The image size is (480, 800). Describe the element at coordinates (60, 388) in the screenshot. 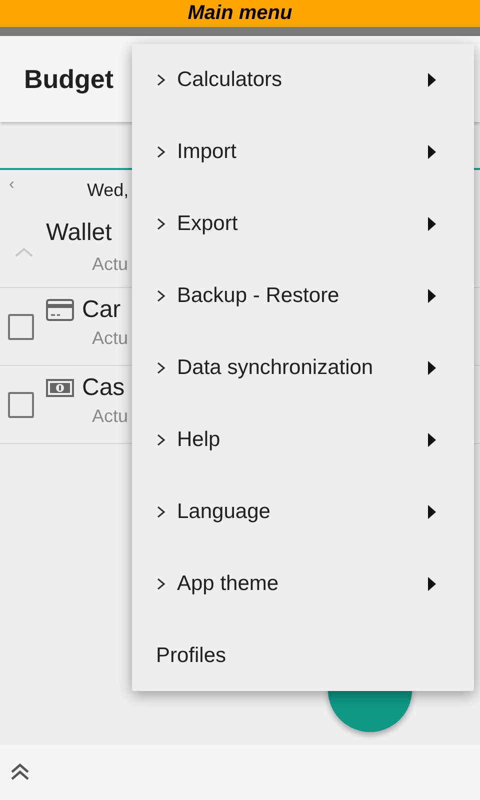

I see `banknote-icon` at that location.